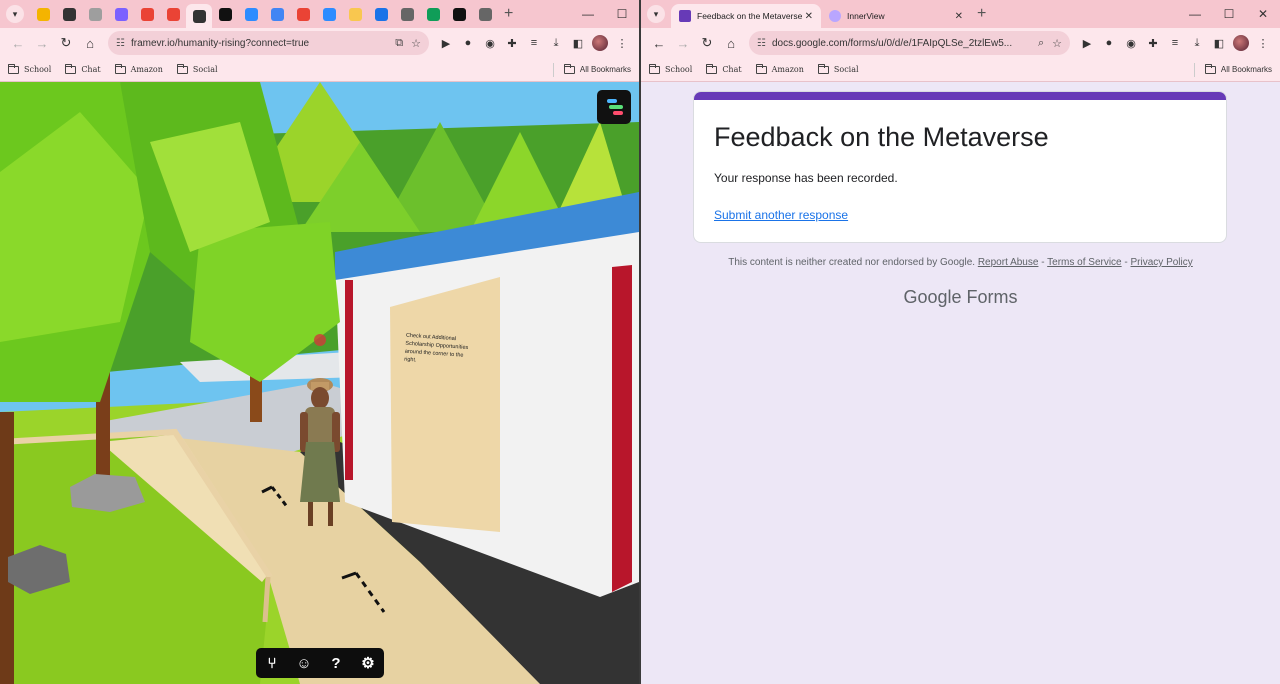  I want to click on submit-another-response-link: Submit another response, so click(970, 215).